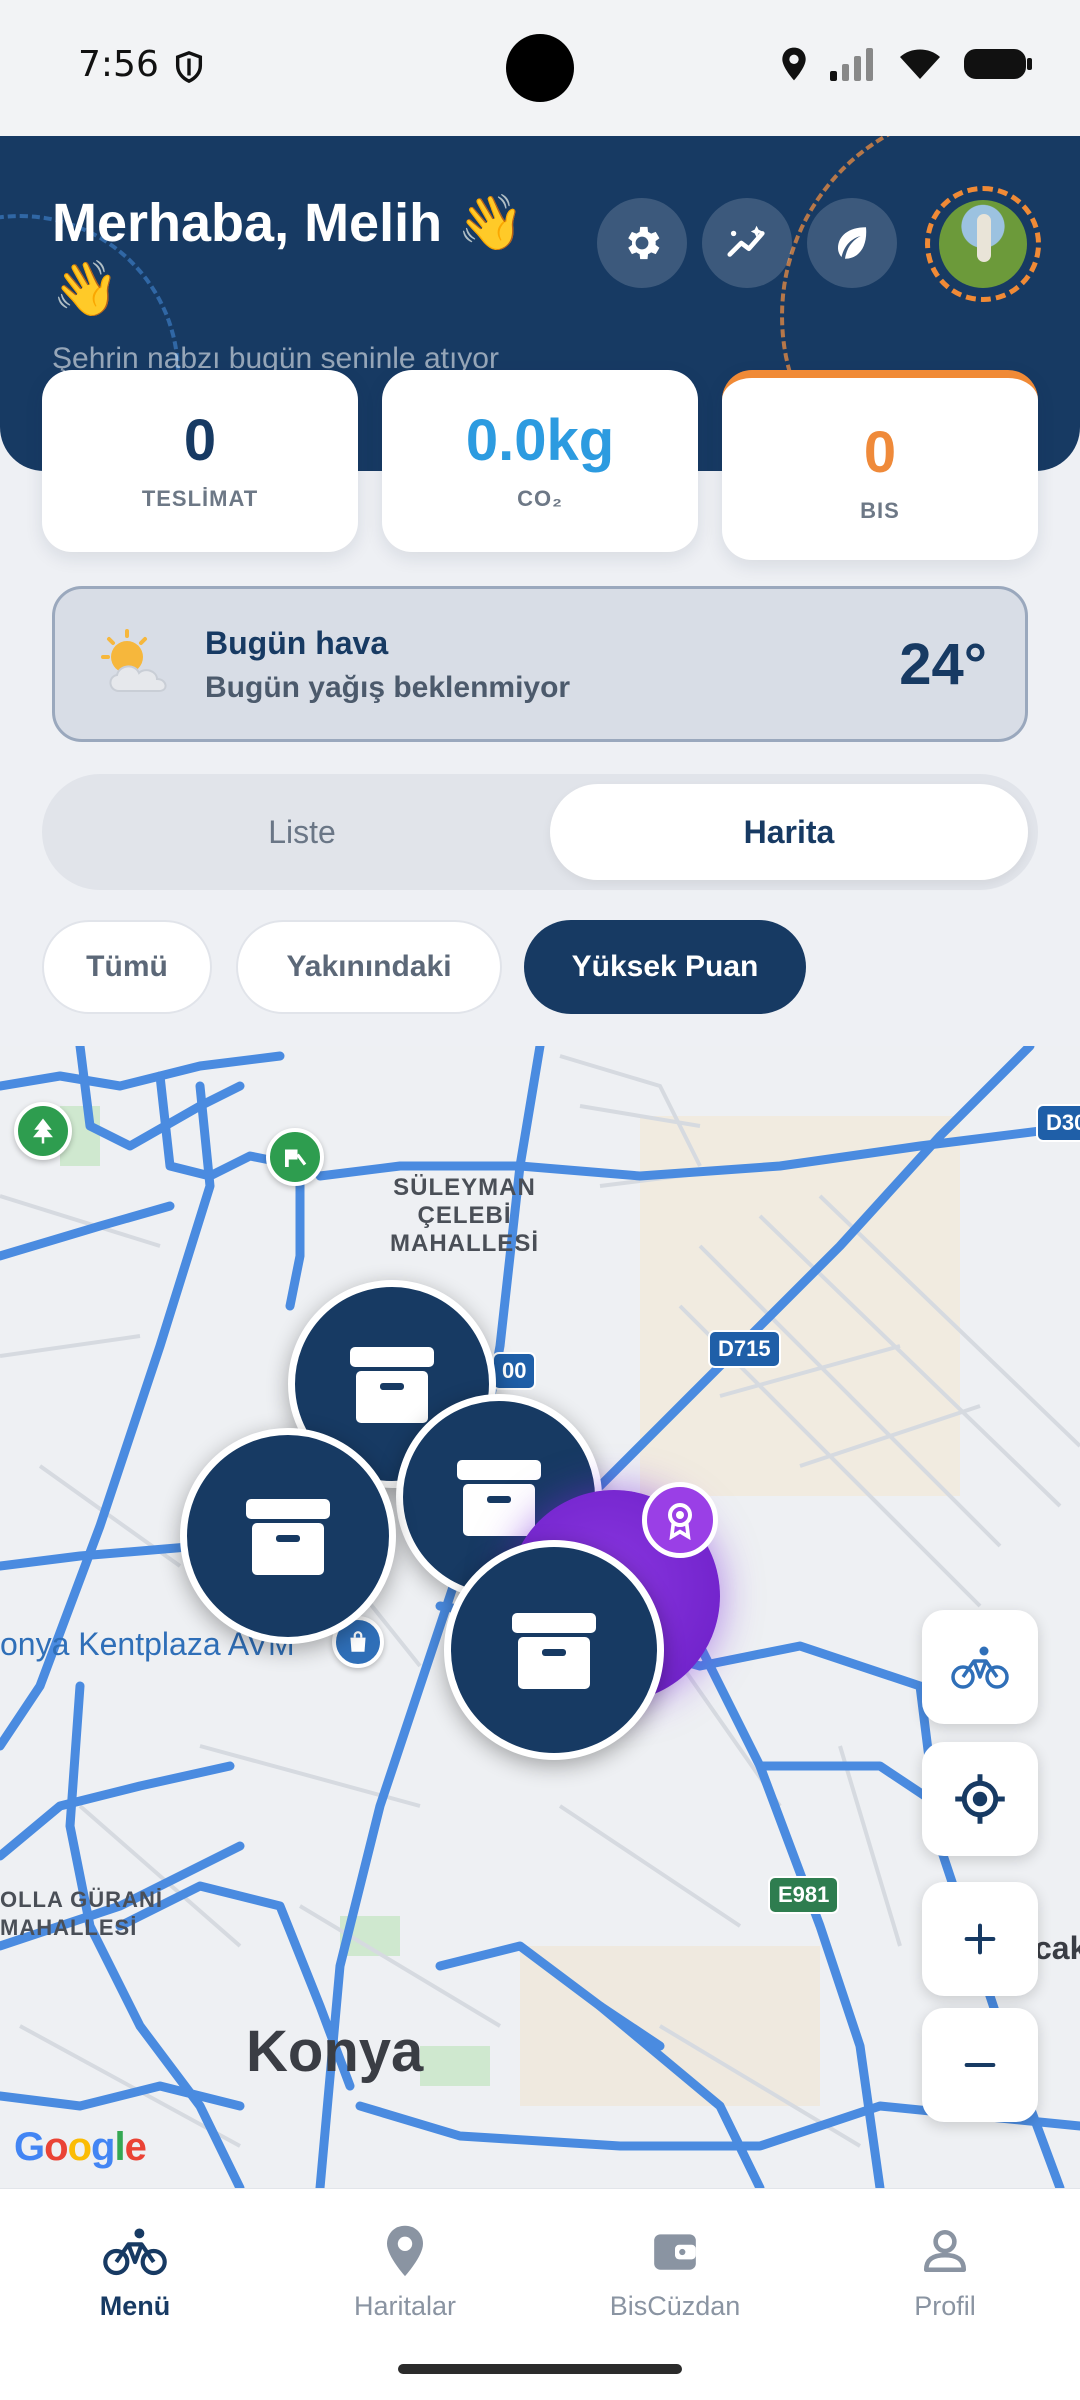 The height and width of the screenshot is (2400, 1080). I want to click on weather-temperature: 24°, so click(943, 664).